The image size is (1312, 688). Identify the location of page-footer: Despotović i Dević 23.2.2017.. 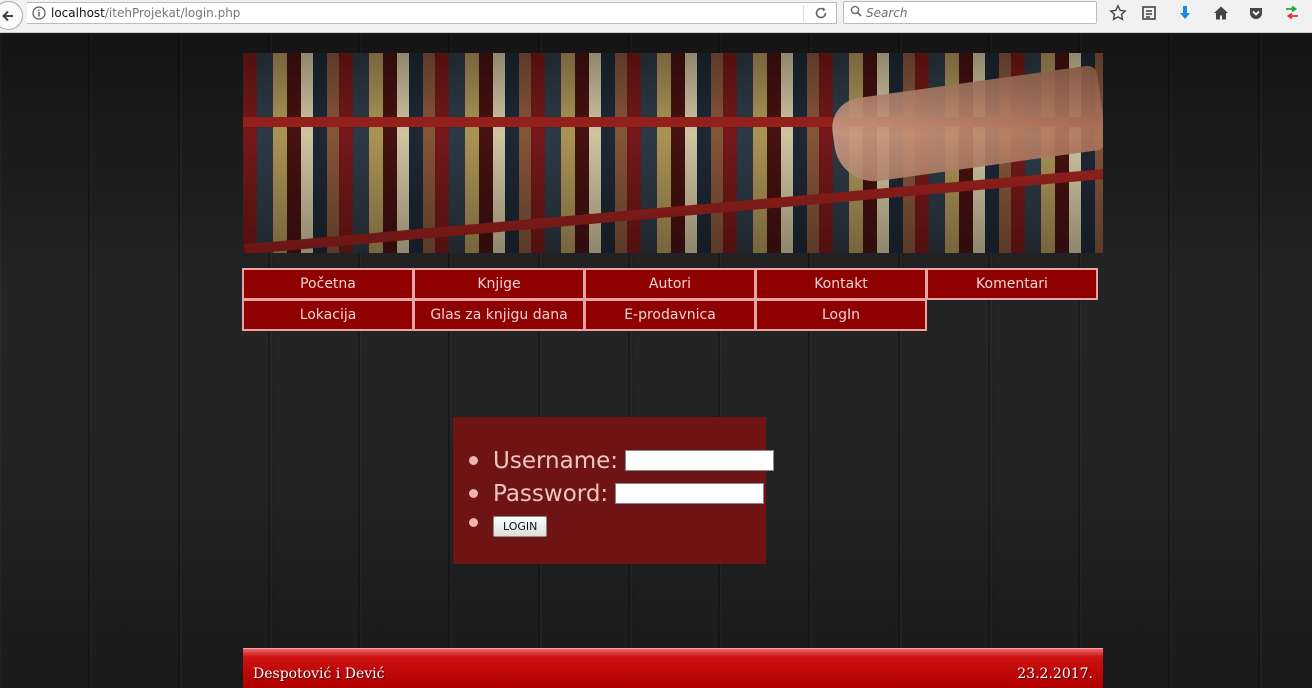
(673, 668).